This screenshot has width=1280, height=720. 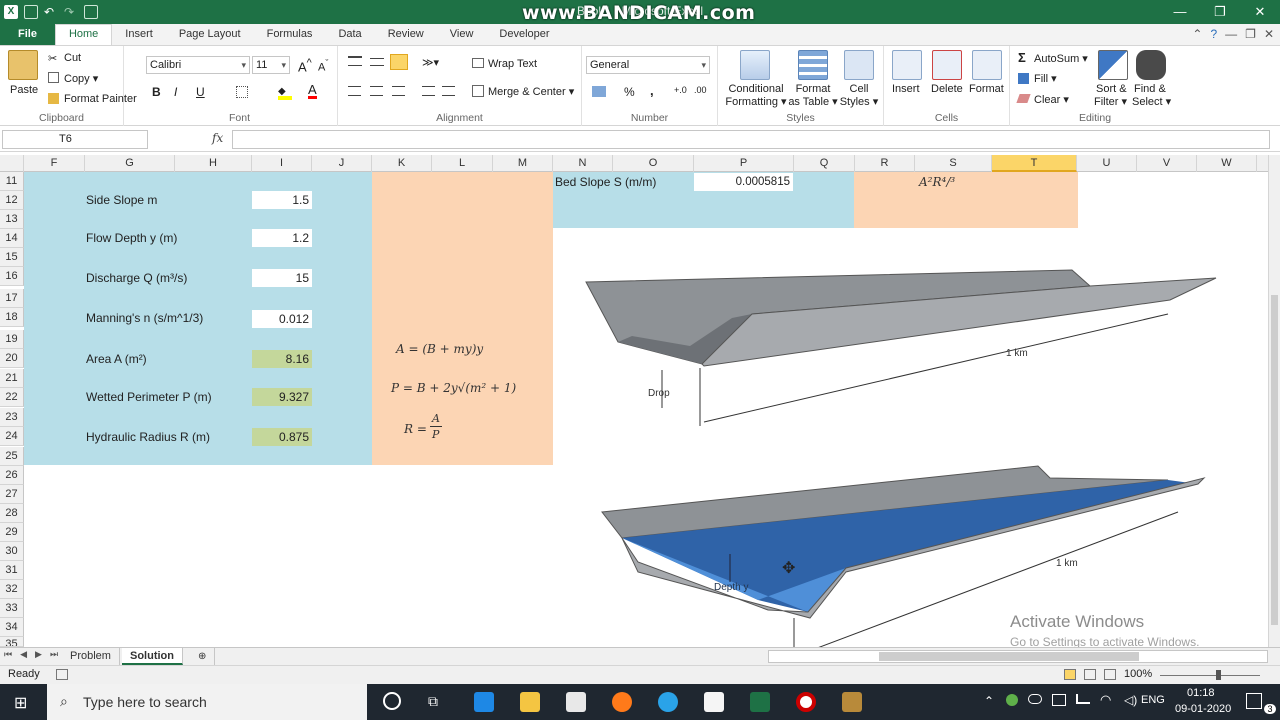 What do you see at coordinates (859, 65) in the screenshot?
I see `cell-styles-icon` at bounding box center [859, 65].